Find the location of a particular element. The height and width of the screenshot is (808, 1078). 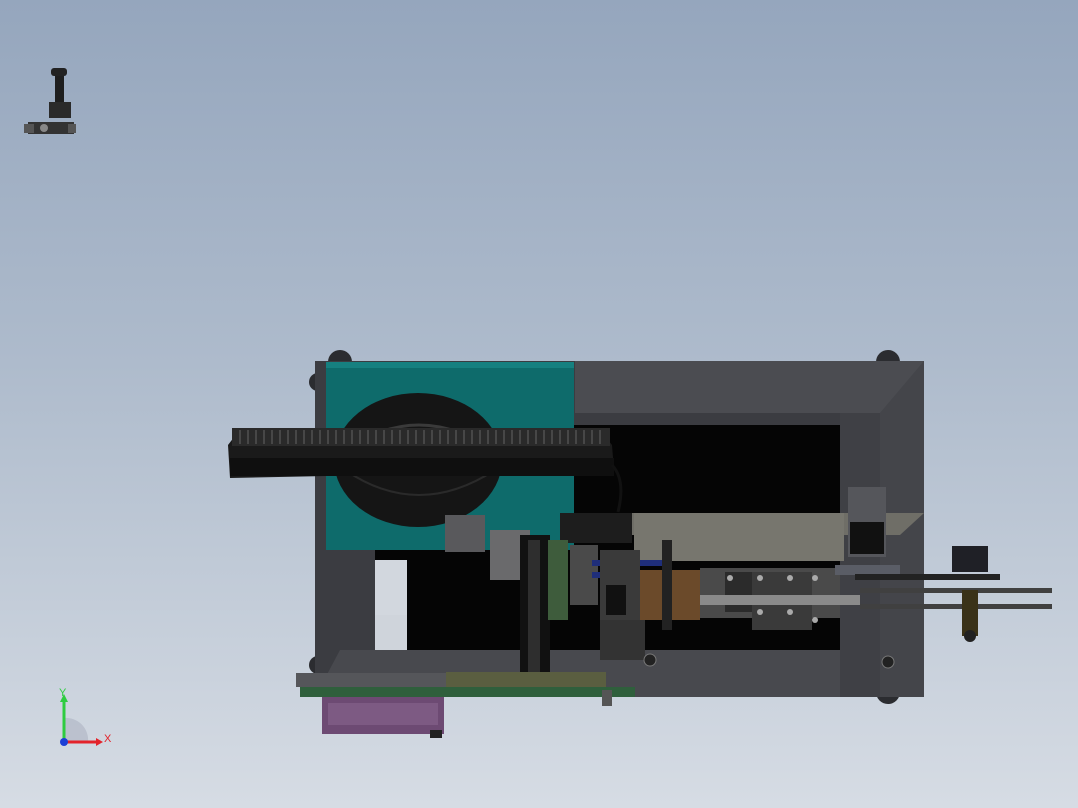

end-motor is located at coordinates (970, 559).